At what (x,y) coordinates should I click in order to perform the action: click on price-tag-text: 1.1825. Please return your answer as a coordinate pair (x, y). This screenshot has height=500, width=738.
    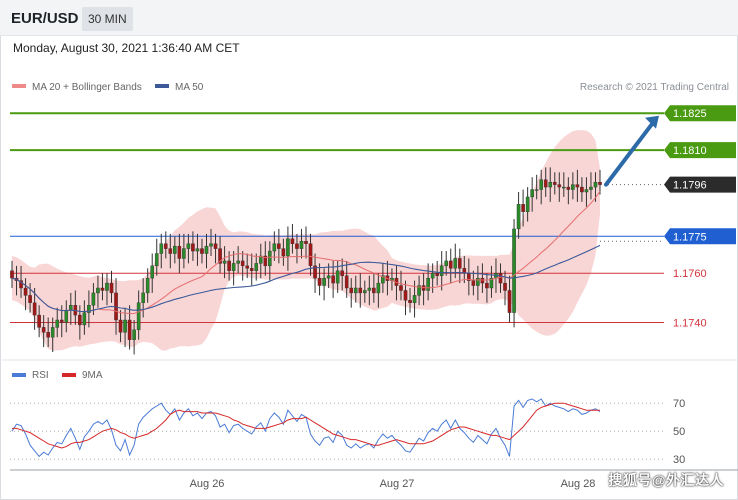
    Looking at the image, I should click on (690, 114).